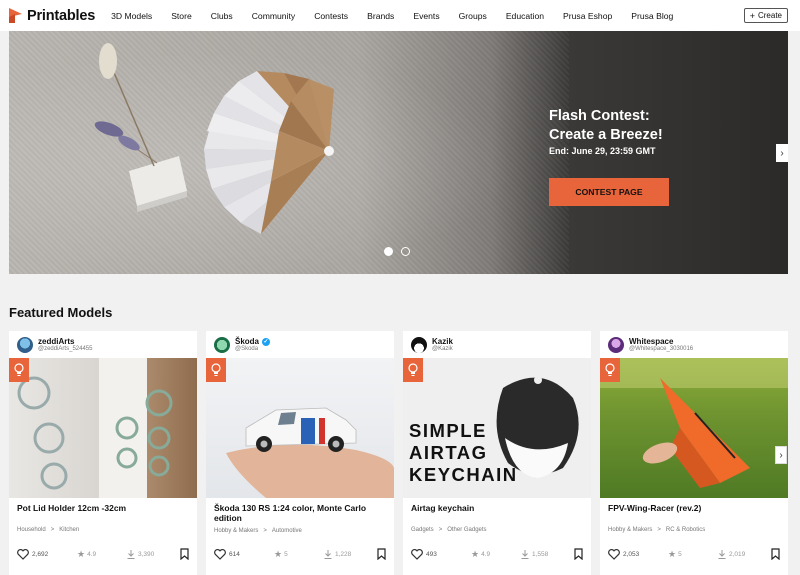 The height and width of the screenshot is (575, 800). What do you see at coordinates (448, 430) in the screenshot?
I see `image-text-line1: SIMPLE` at bounding box center [448, 430].